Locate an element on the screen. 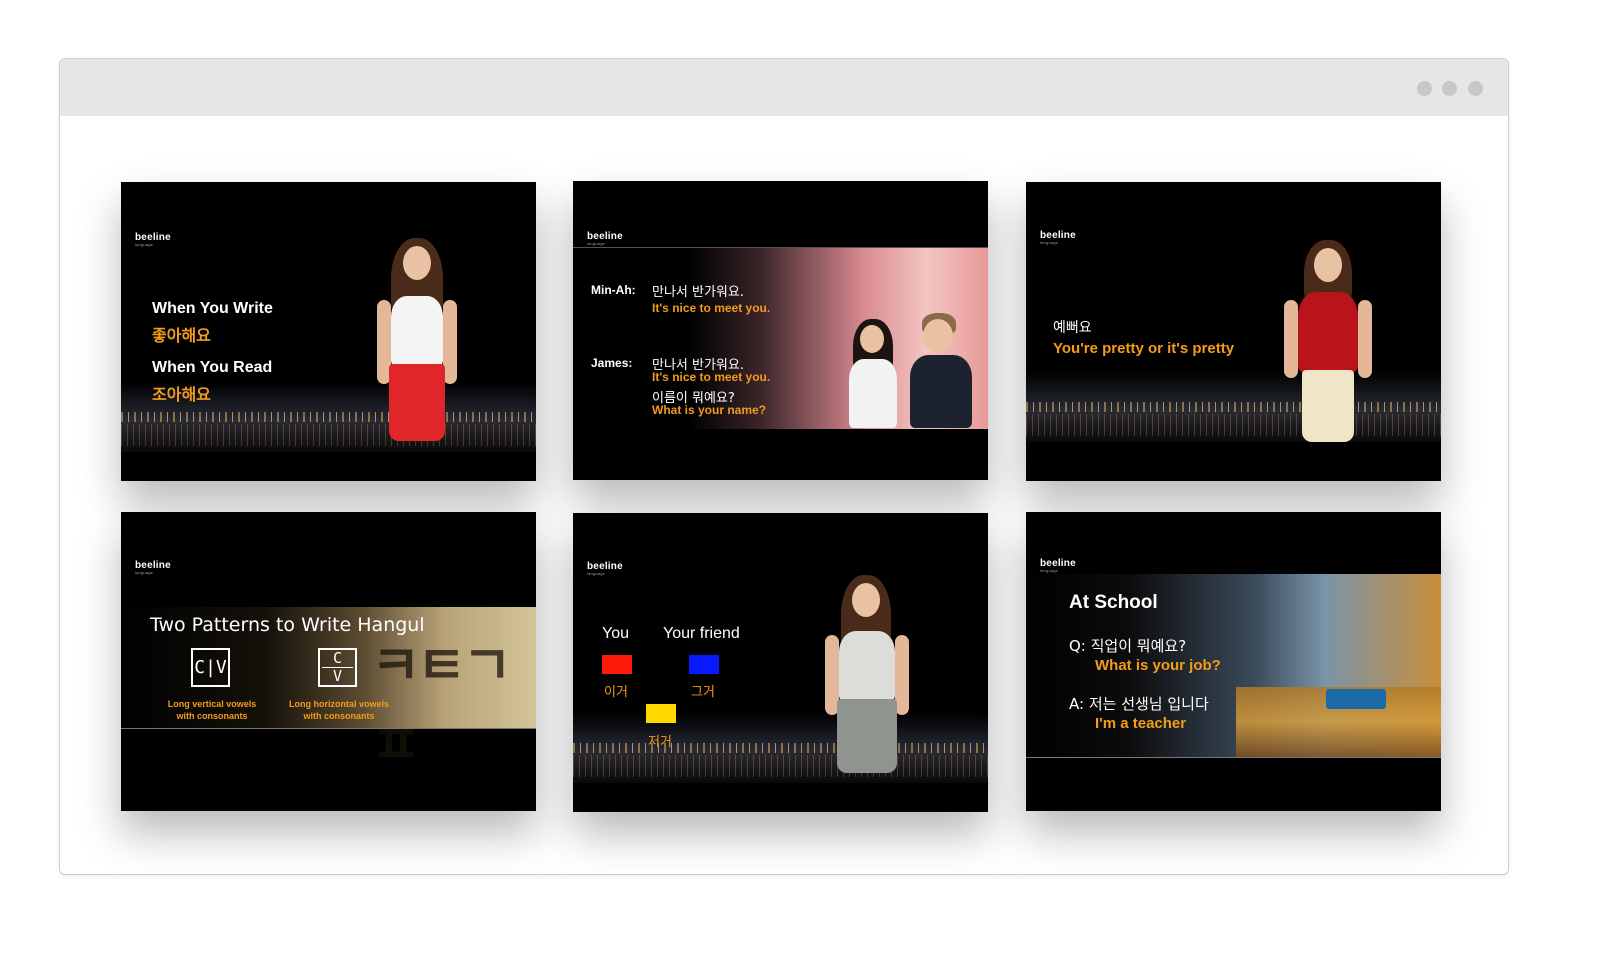  truck-decoration is located at coordinates (1356, 699).